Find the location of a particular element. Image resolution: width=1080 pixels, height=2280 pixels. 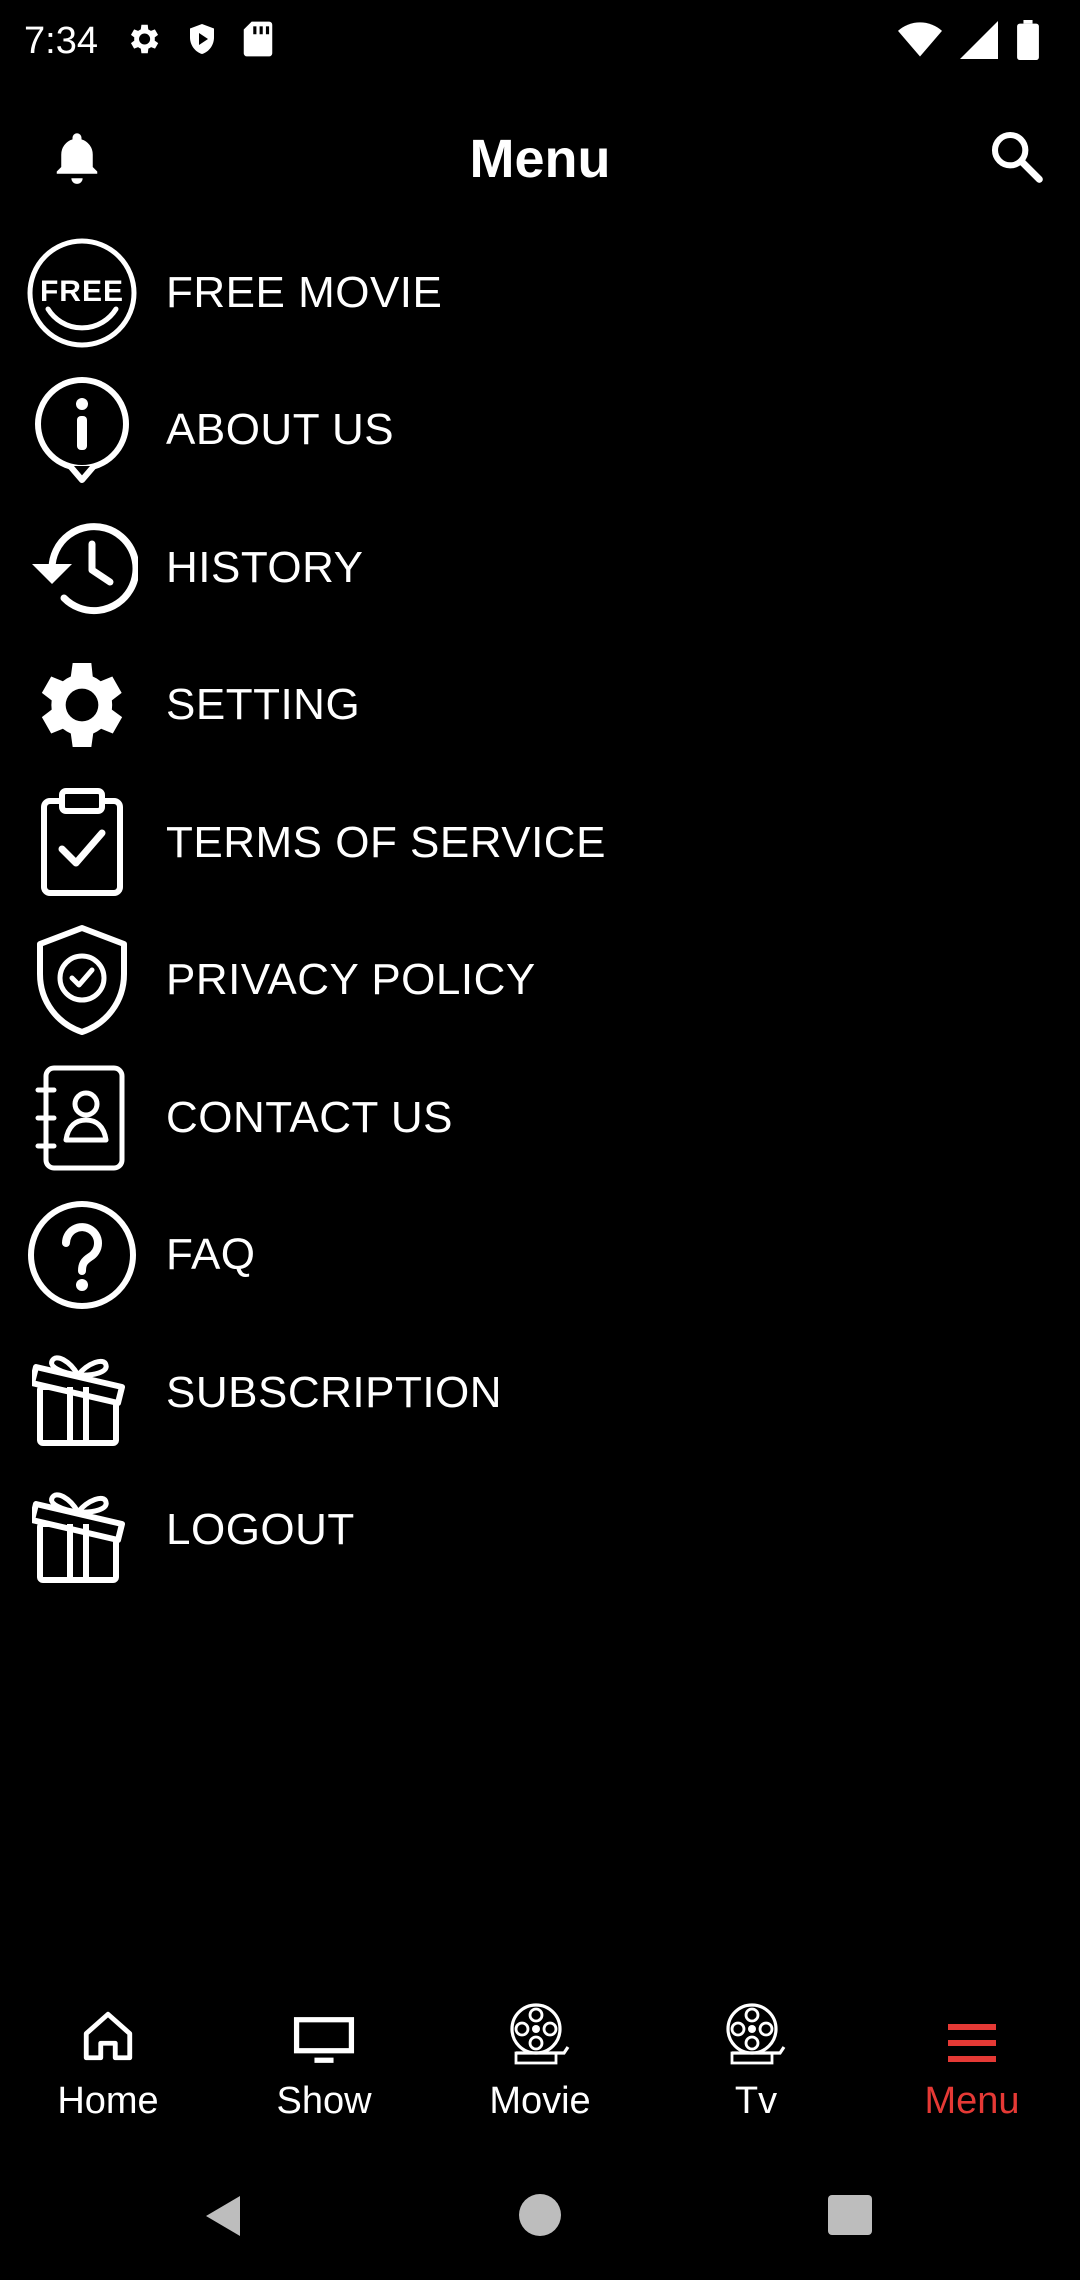

hamburger-menu-icon is located at coordinates (972, 2045).